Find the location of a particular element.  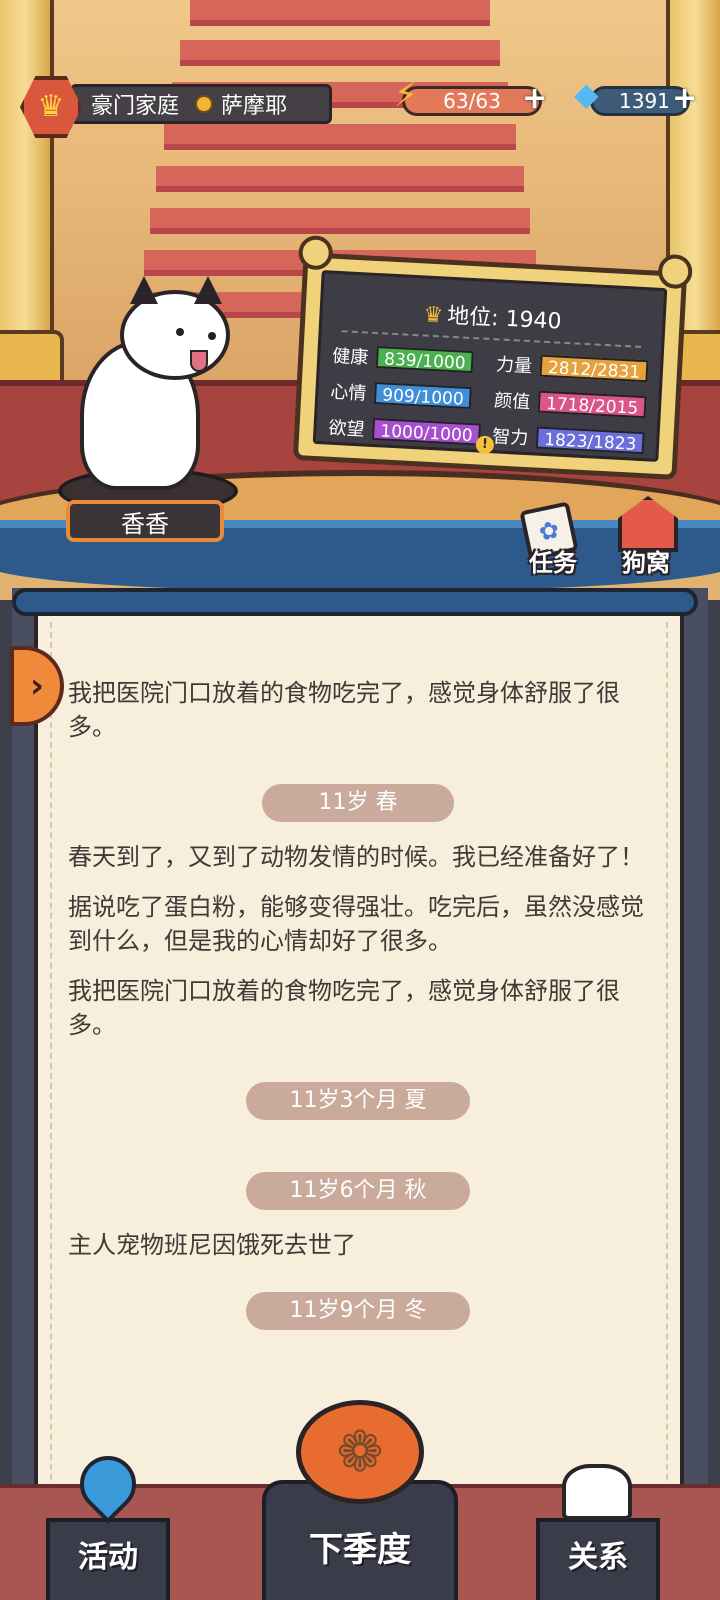

stat-strength: 力量 2812/2831 is located at coordinates (572, 367).